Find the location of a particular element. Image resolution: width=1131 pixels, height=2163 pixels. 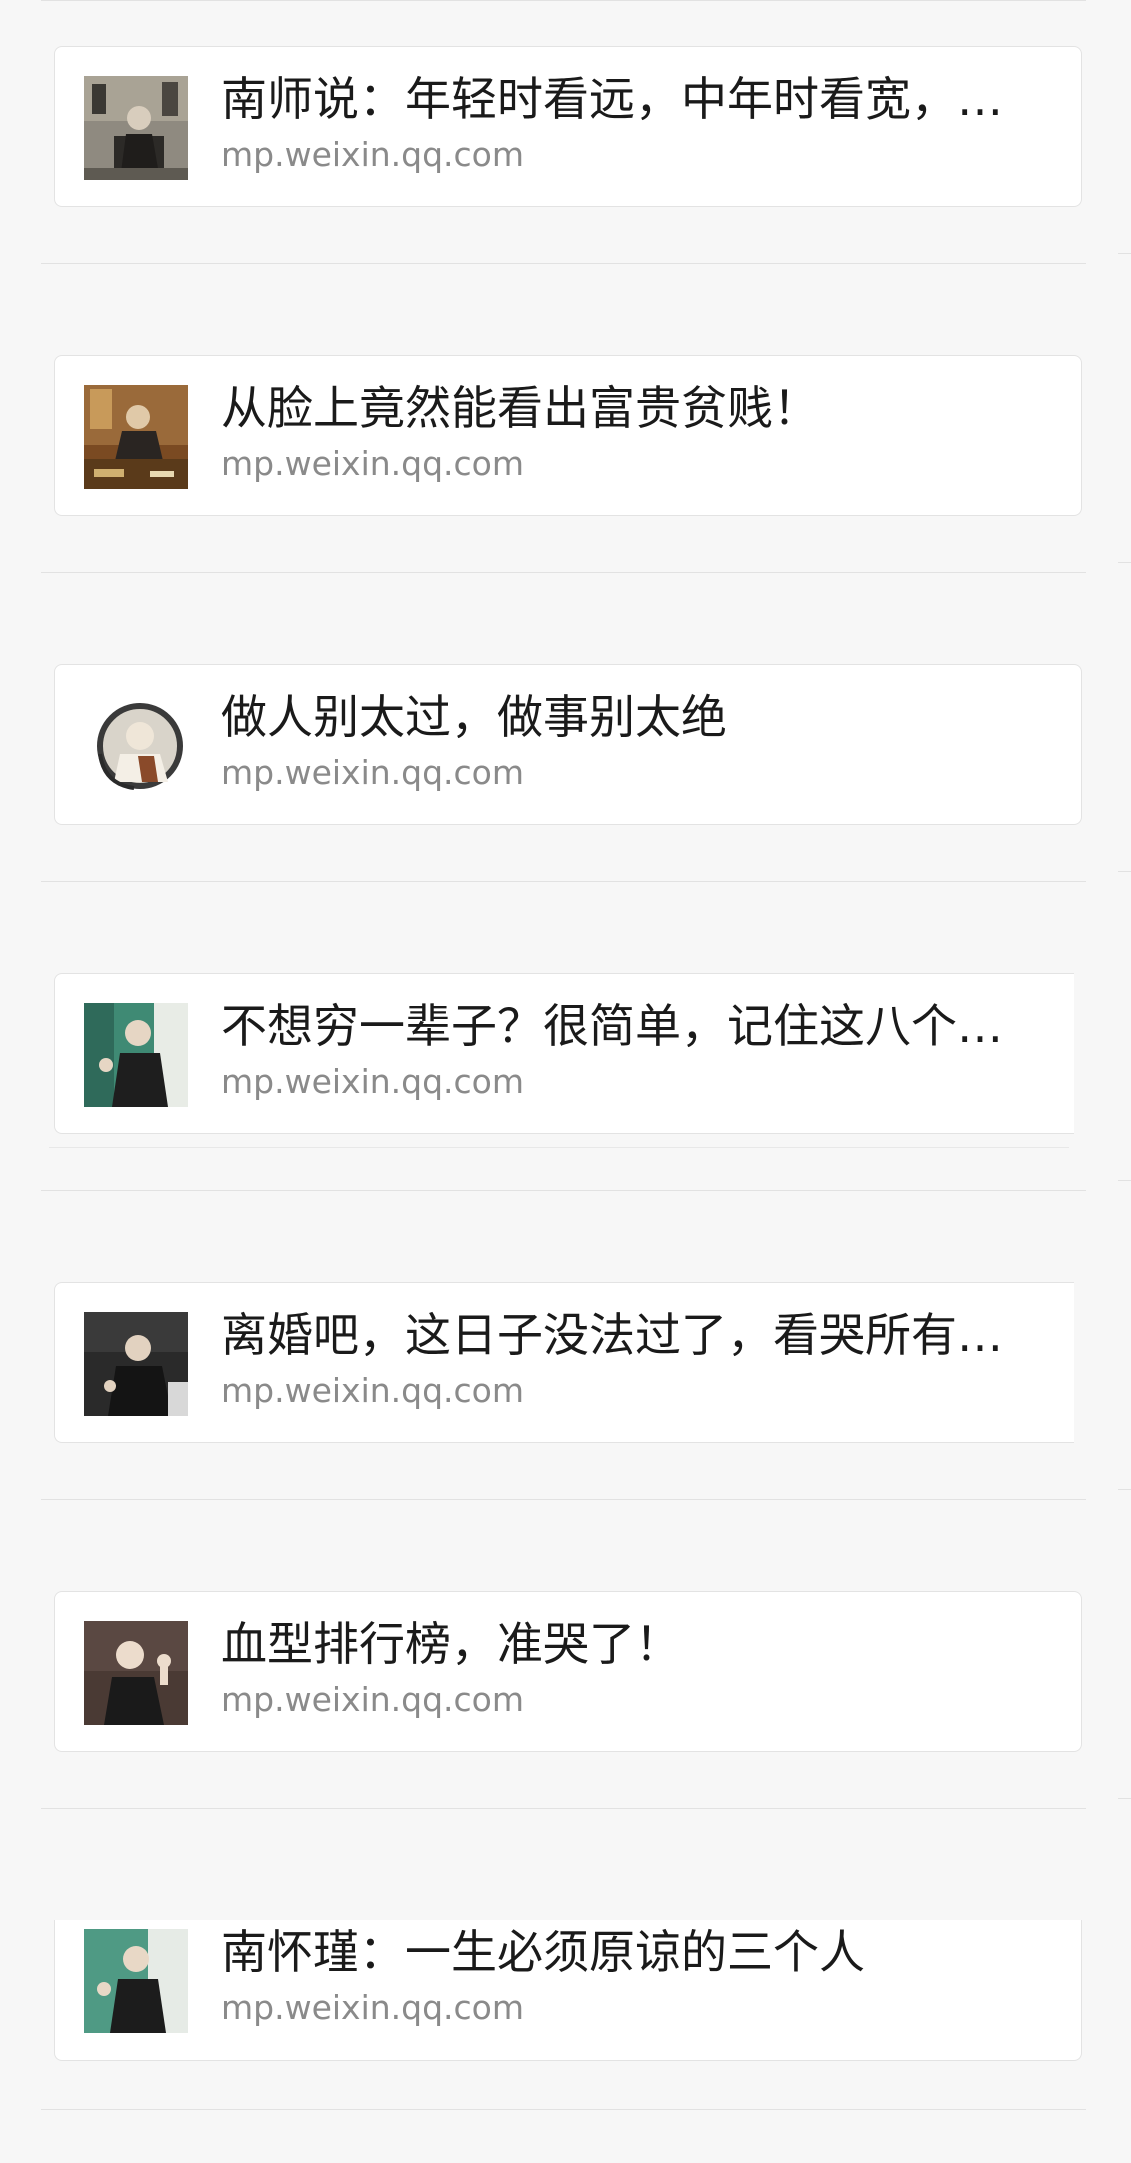

article-link-card: 离婚吧，这日子没法过了，看哭所有… mp.weixin.qq.com is located at coordinates (564, 1362).